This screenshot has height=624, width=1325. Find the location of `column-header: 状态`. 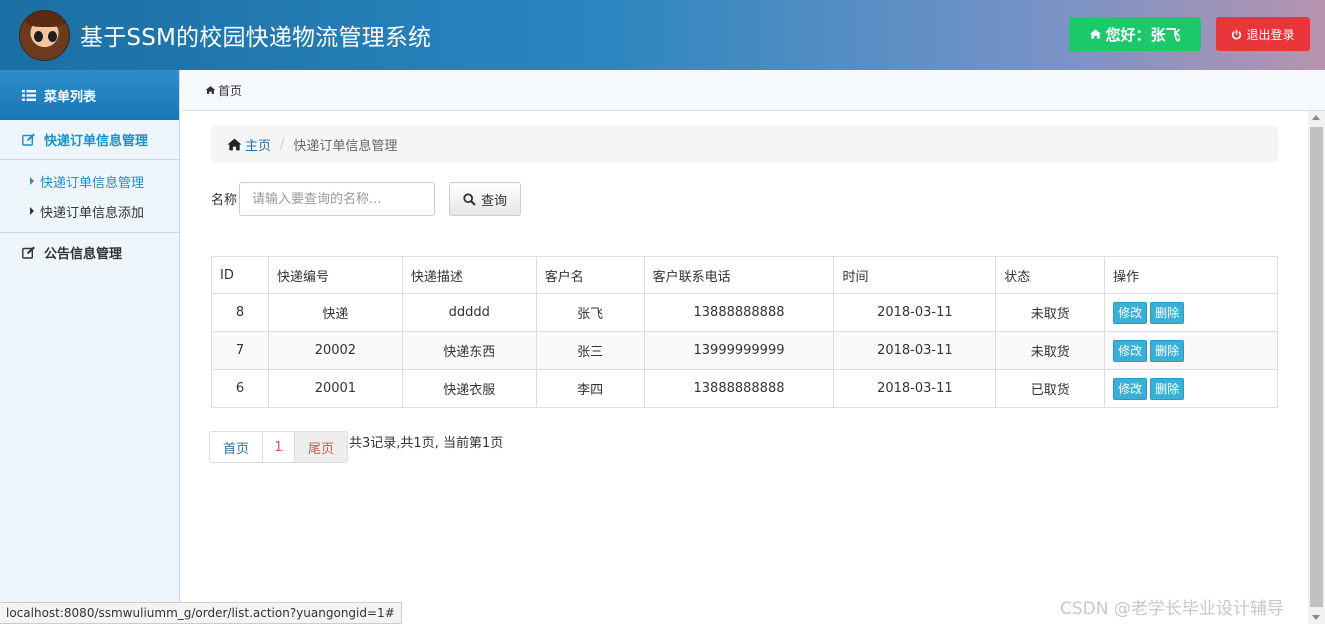

column-header: 状态 is located at coordinates (1050, 275).